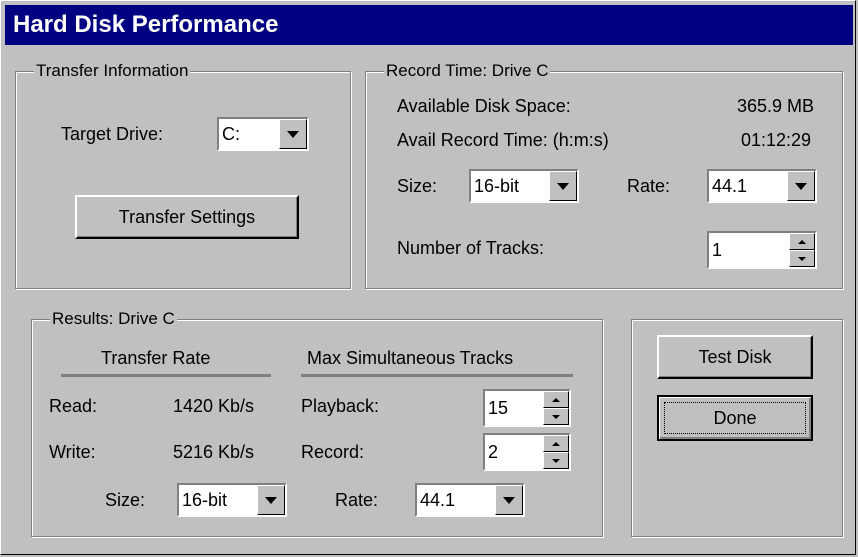  Describe the element at coordinates (205, 499) in the screenshot. I see `results-size-value: 16-bit` at that location.